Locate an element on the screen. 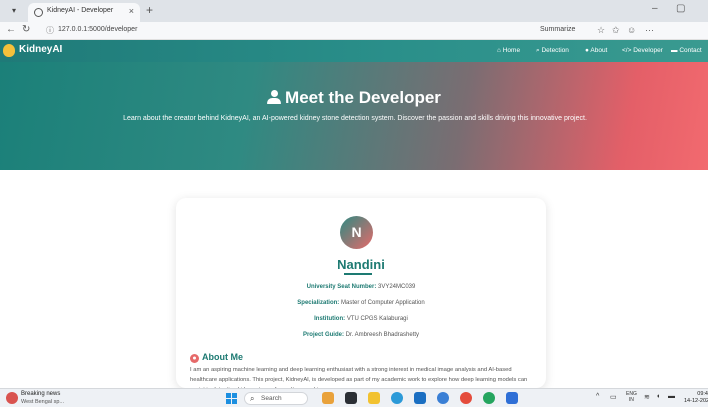  nav-about: ● About is located at coordinates (596, 50).